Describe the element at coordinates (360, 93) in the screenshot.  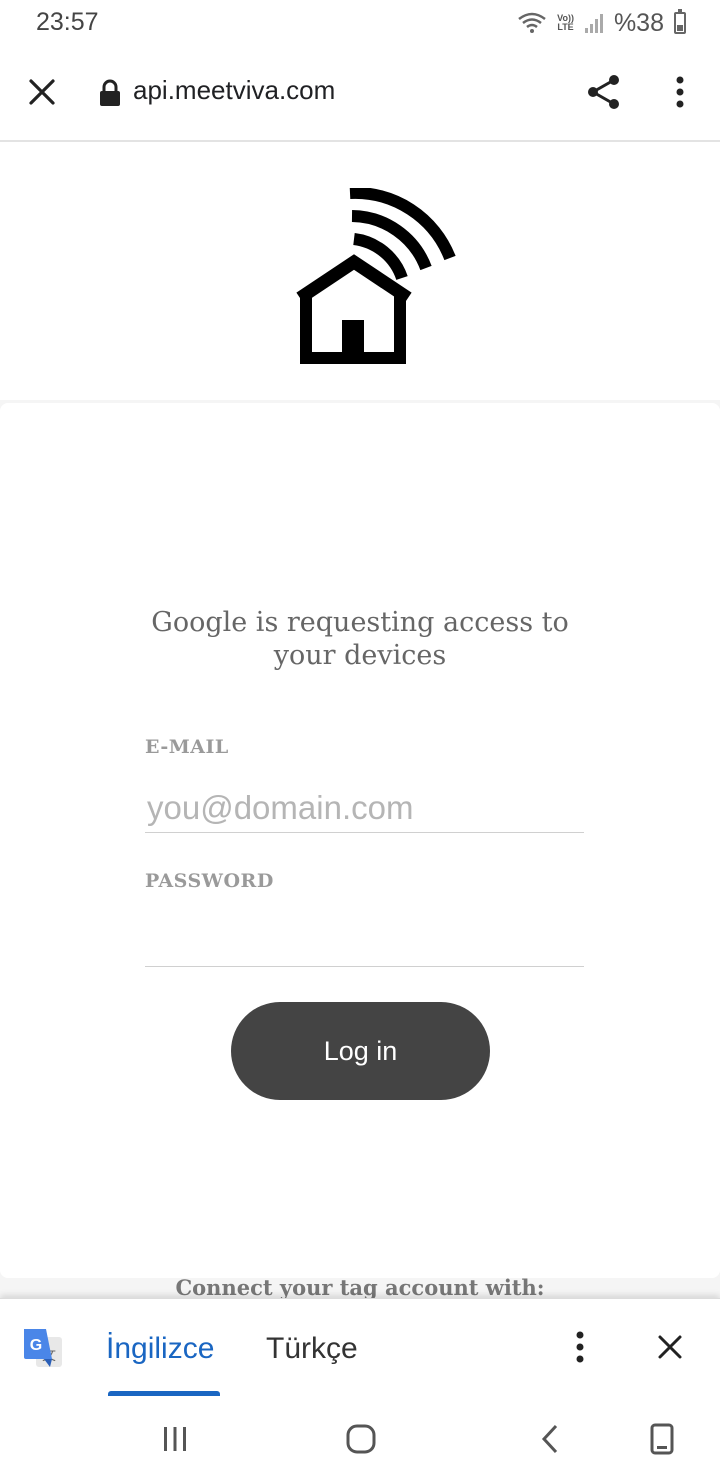
I see `browser-toolbar: api.meetviva.com` at that location.